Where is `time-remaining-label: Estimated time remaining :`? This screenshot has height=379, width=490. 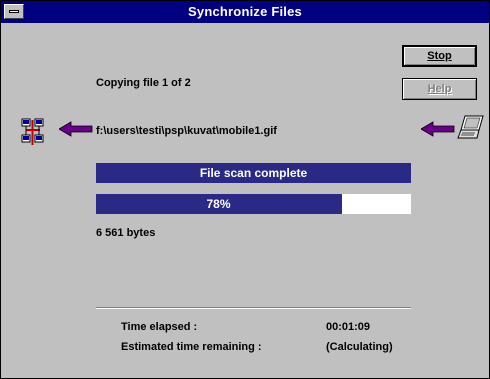
time-remaining-label: Estimated time remaining : is located at coordinates (191, 347).